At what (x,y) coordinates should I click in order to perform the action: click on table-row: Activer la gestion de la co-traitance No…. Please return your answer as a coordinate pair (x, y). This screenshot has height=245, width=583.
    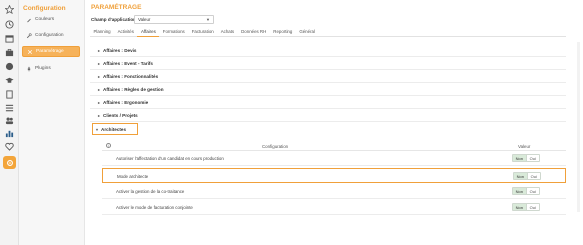
    Looking at the image, I should click on (334, 191).